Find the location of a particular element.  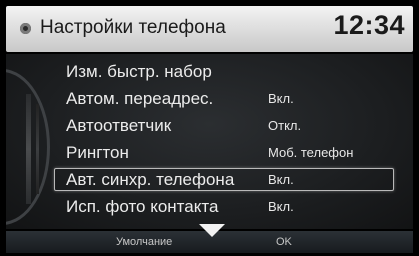

clock: 12:34 is located at coordinates (369, 25).